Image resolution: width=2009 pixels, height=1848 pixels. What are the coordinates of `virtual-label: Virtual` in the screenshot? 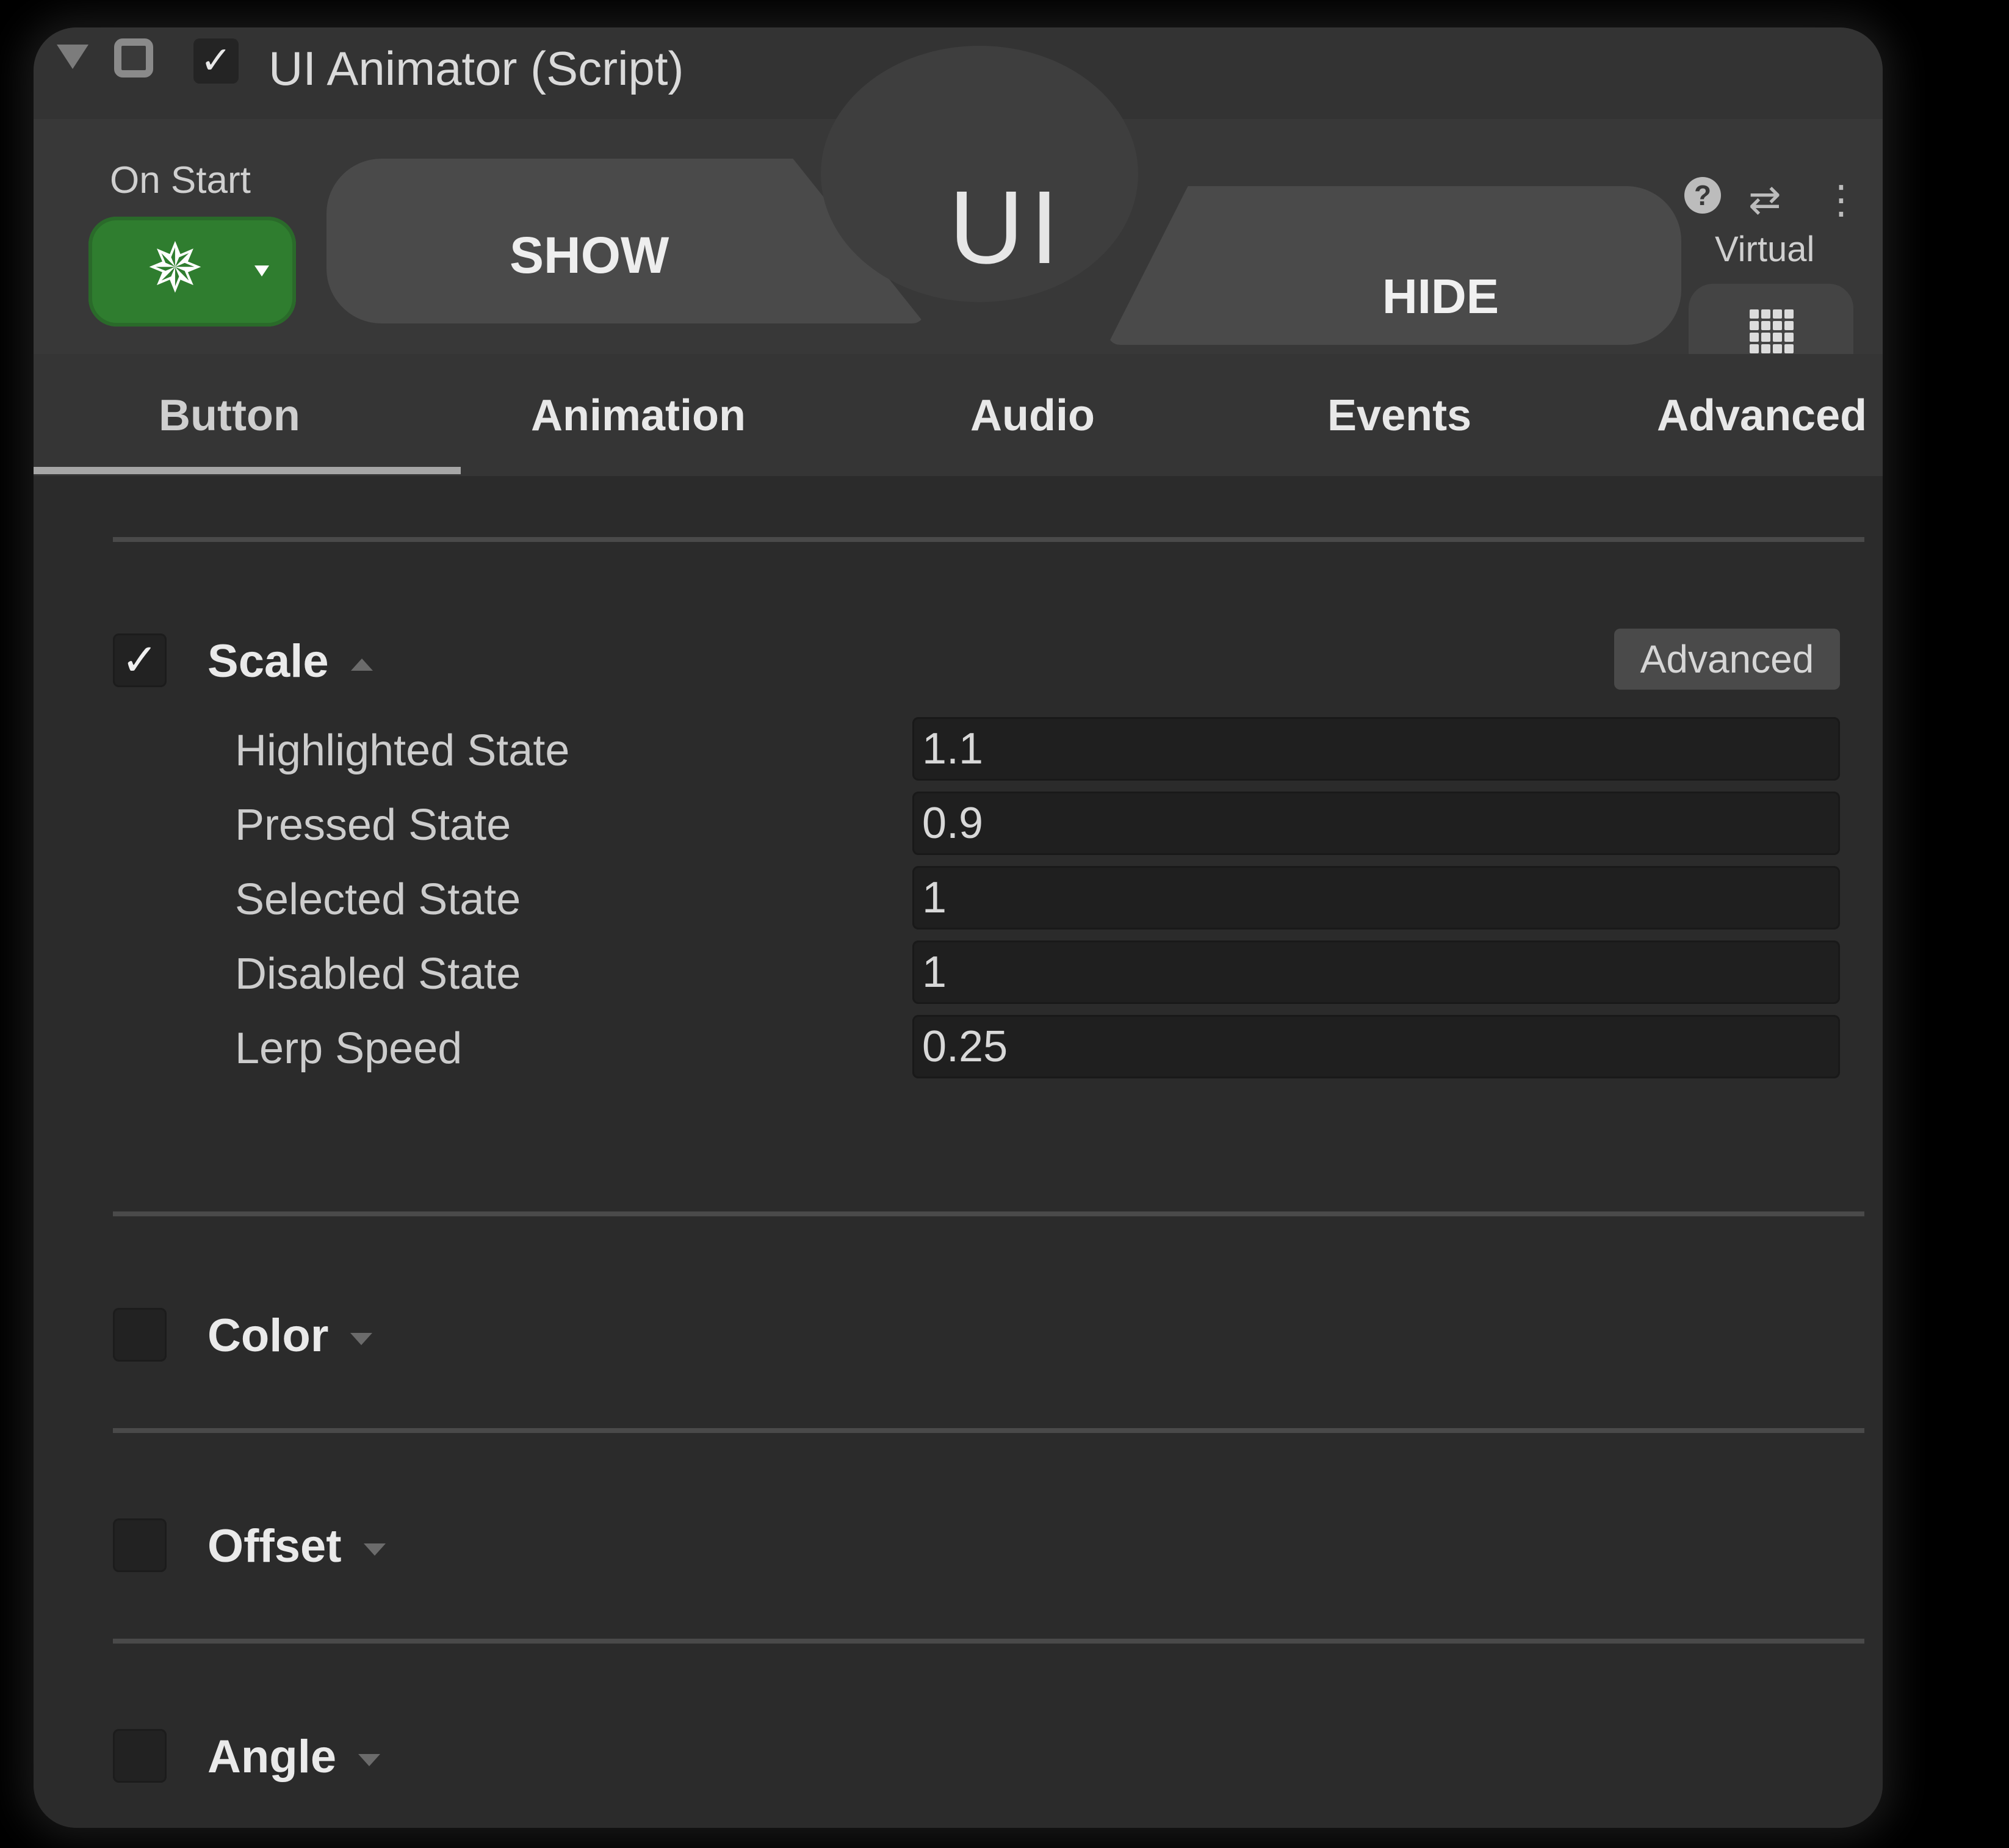 It's located at (1765, 249).